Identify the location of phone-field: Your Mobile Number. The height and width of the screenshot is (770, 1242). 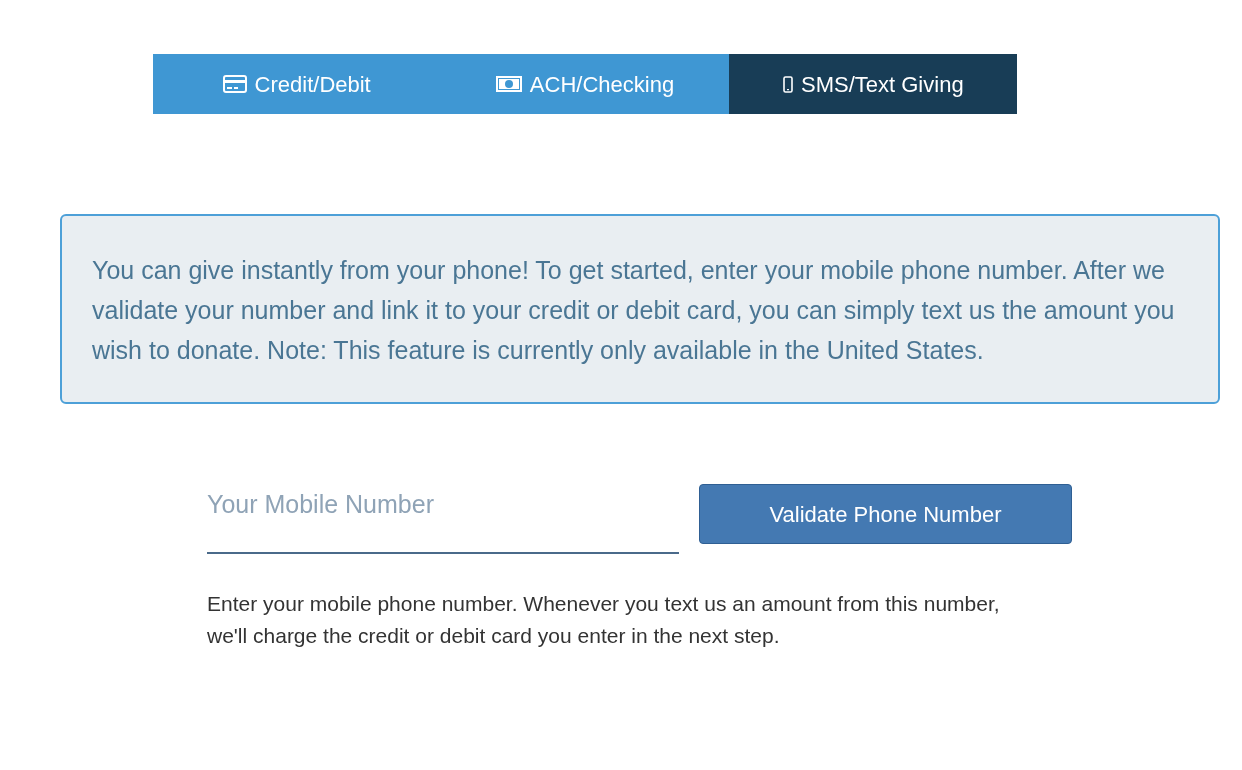
(443, 519).